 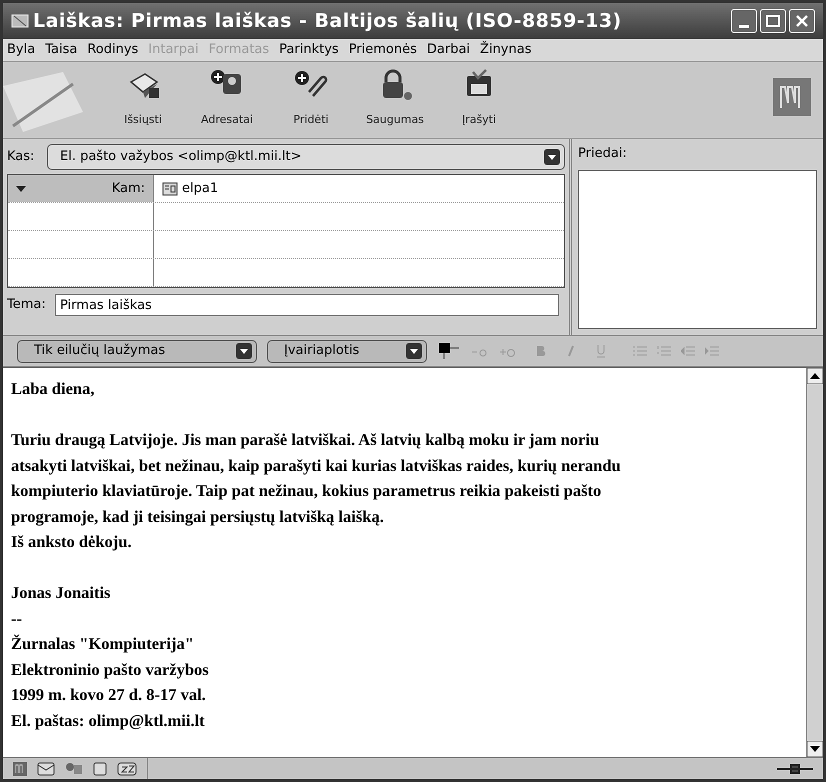 What do you see at coordinates (21, 189) in the screenshot?
I see `dropdown-arrow-icon` at bounding box center [21, 189].